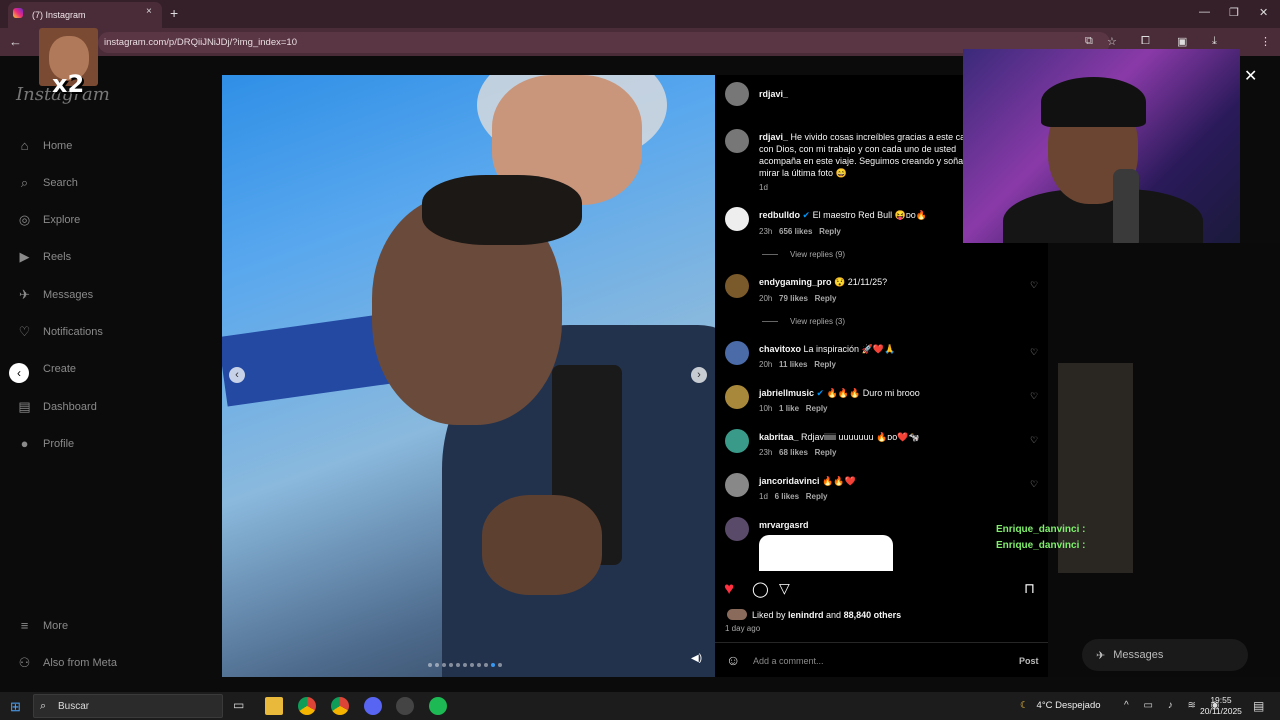  Describe the element at coordinates (789, 481) in the screenshot. I see `comment-username: jancoridavinci` at that location.